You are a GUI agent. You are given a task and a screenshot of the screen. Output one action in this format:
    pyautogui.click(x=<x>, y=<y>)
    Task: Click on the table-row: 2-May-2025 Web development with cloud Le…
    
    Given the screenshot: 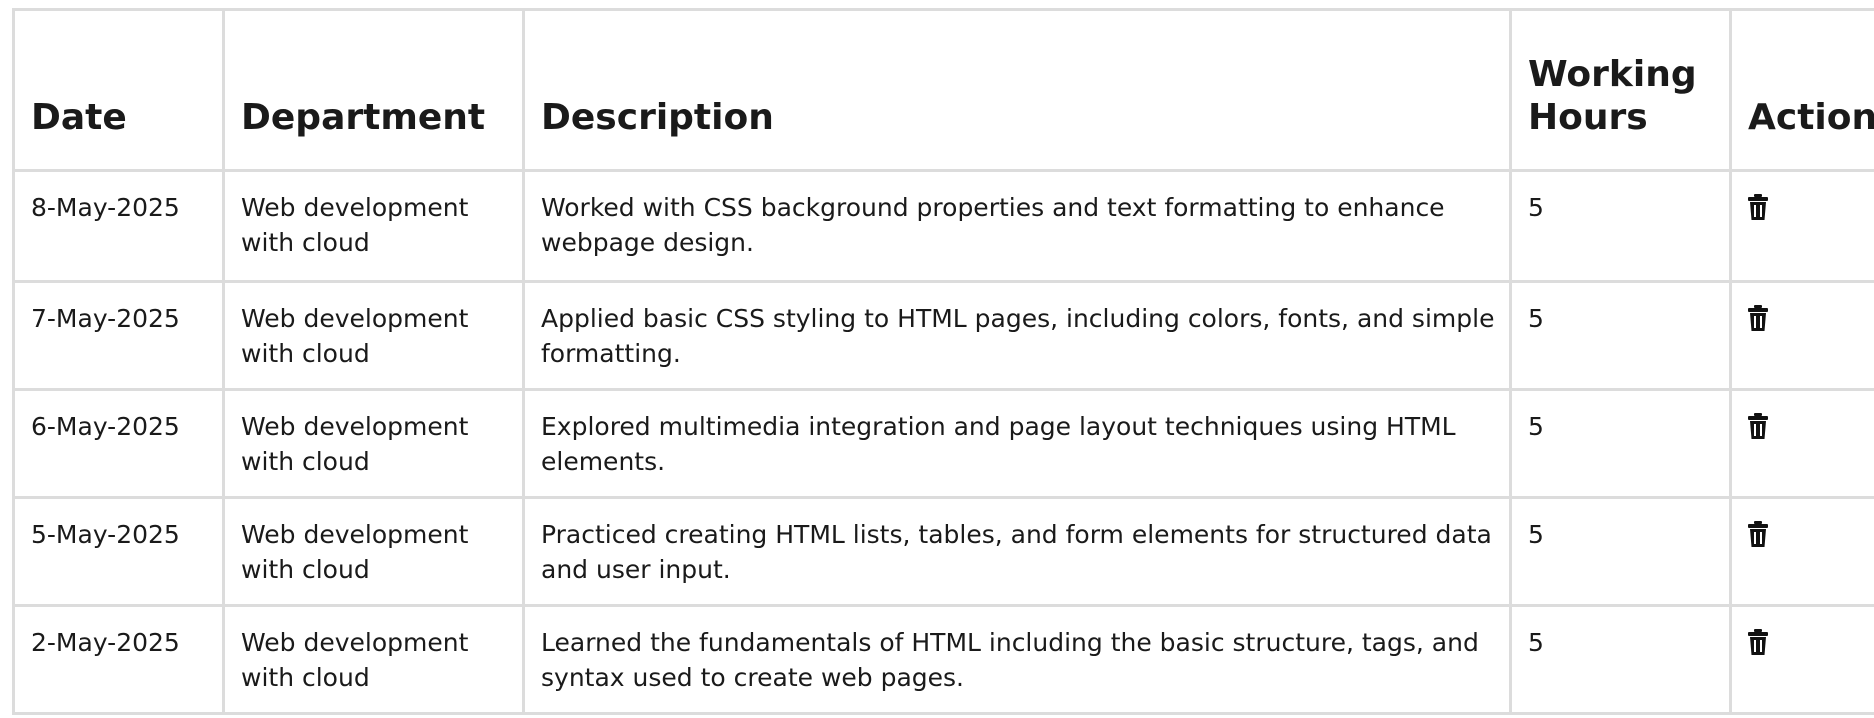 What is the action you would take?
    pyautogui.click(x=944, y=660)
    